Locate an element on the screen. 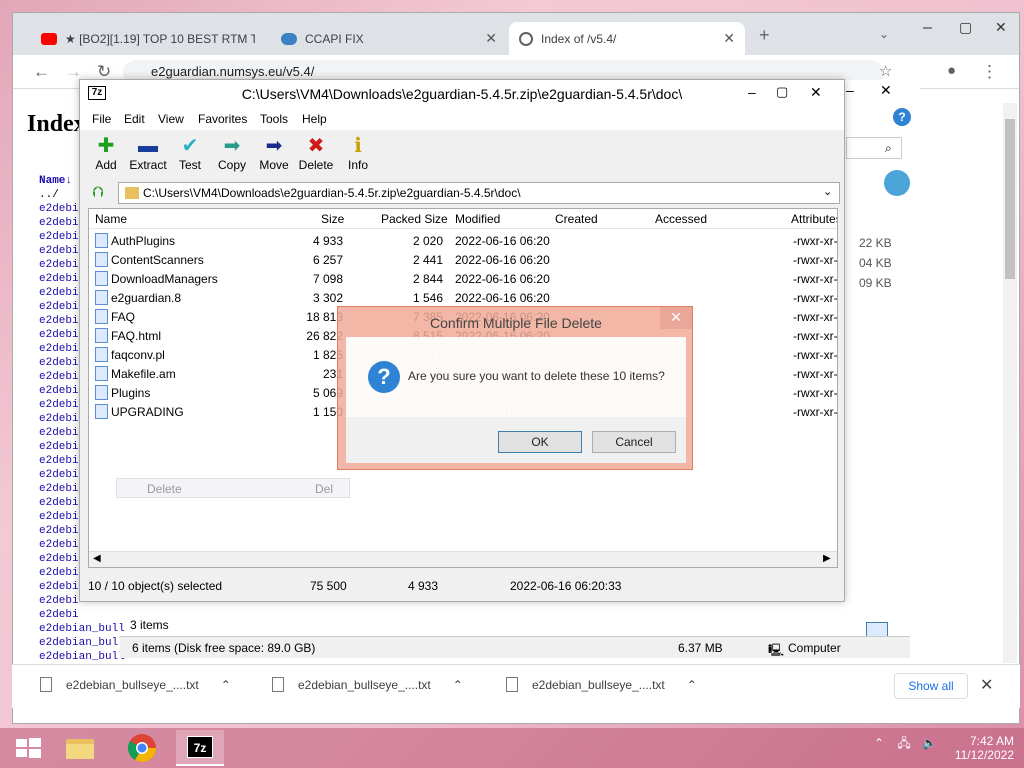 This screenshot has width=1024, height=768. search-box: ⌕ is located at coordinates (874, 148).